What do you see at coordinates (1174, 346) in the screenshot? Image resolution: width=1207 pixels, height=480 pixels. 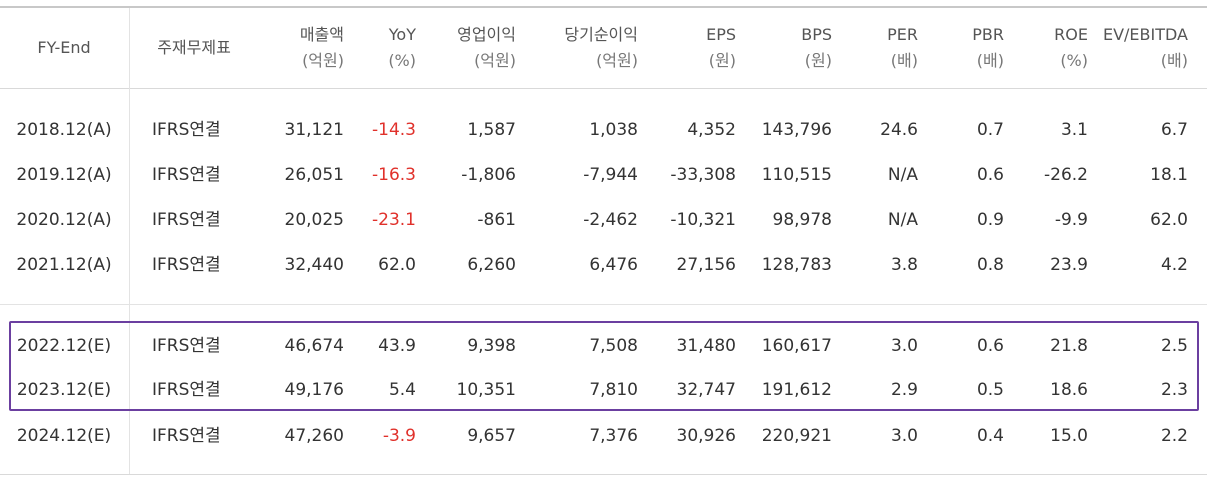 I see `cell-ev-ebitda: 2.5` at bounding box center [1174, 346].